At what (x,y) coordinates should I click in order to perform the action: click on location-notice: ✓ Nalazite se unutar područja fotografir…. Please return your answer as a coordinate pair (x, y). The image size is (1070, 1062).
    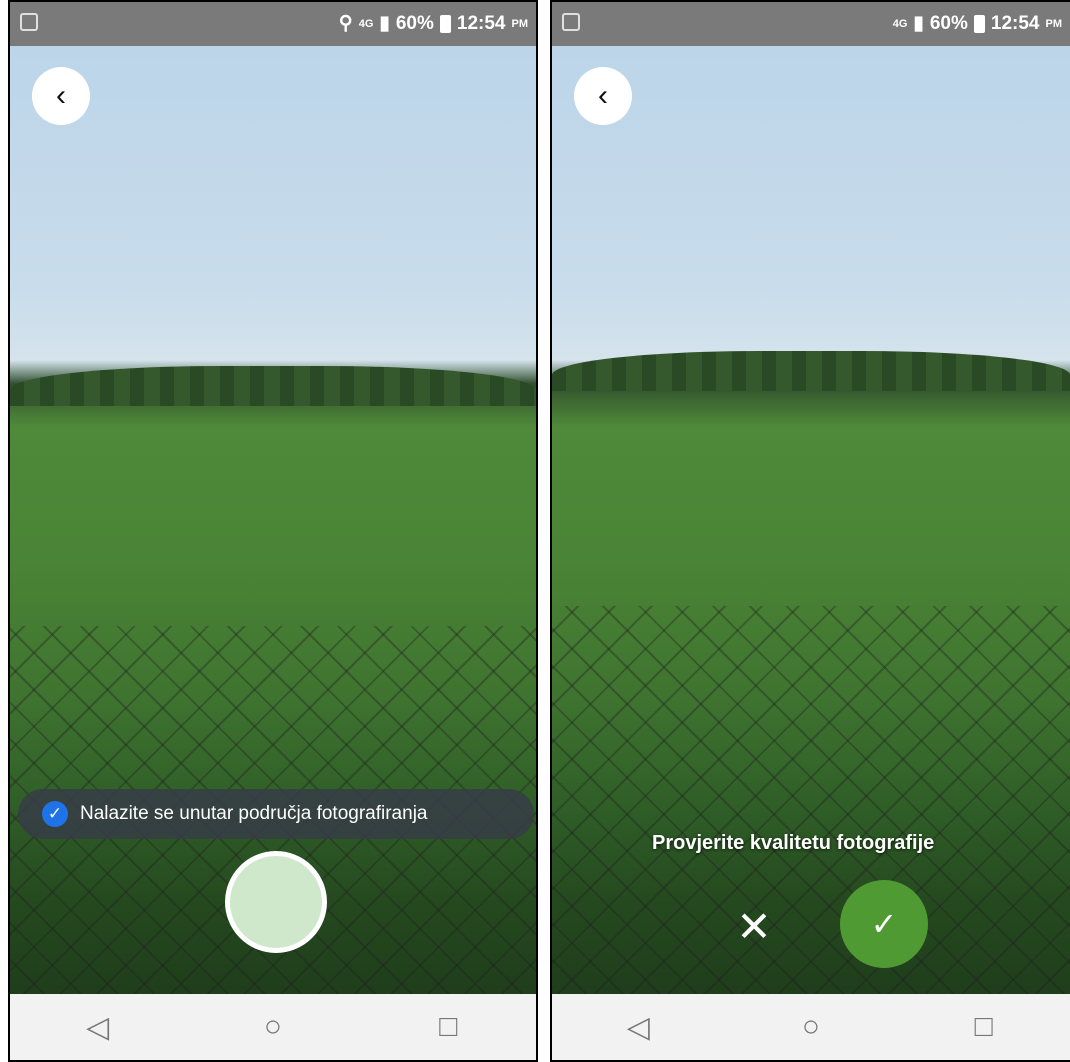
    Looking at the image, I should click on (276, 814).